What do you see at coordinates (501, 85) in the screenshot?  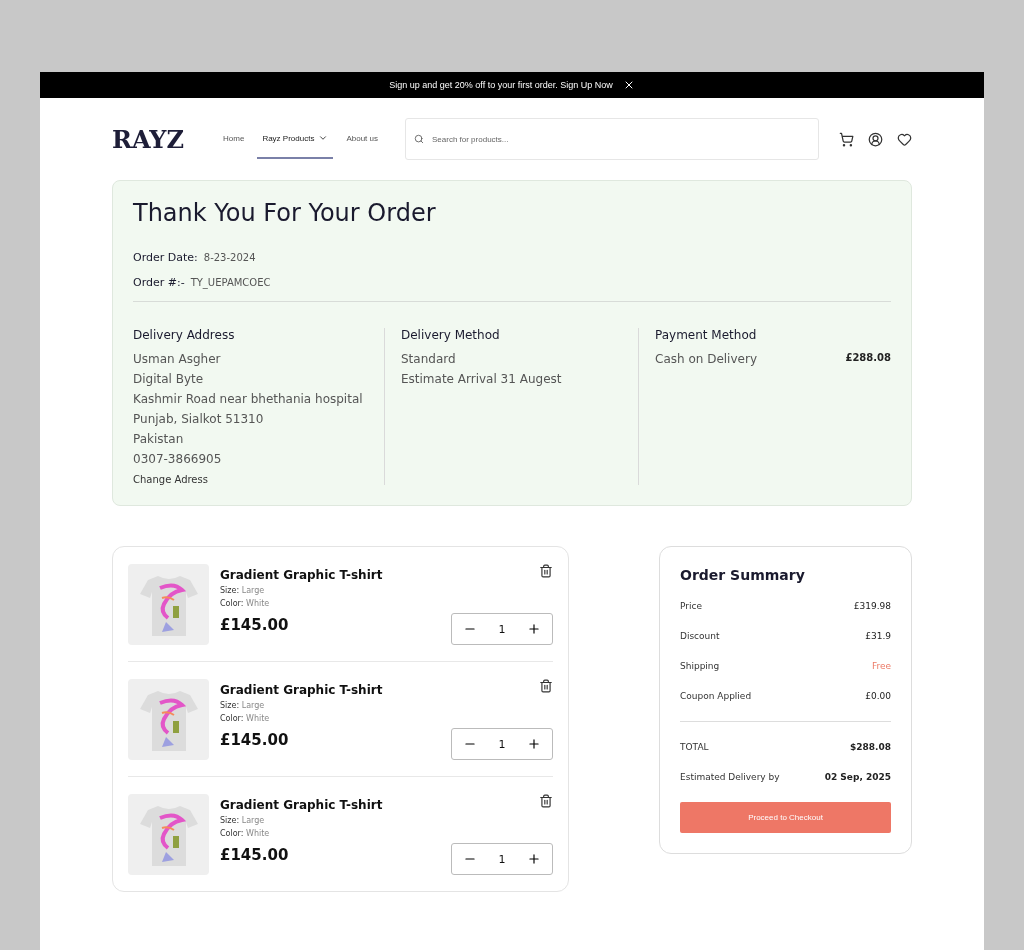 I see `promo-text: Sign up and get 20% off to your first order. Sign Up Now` at bounding box center [501, 85].